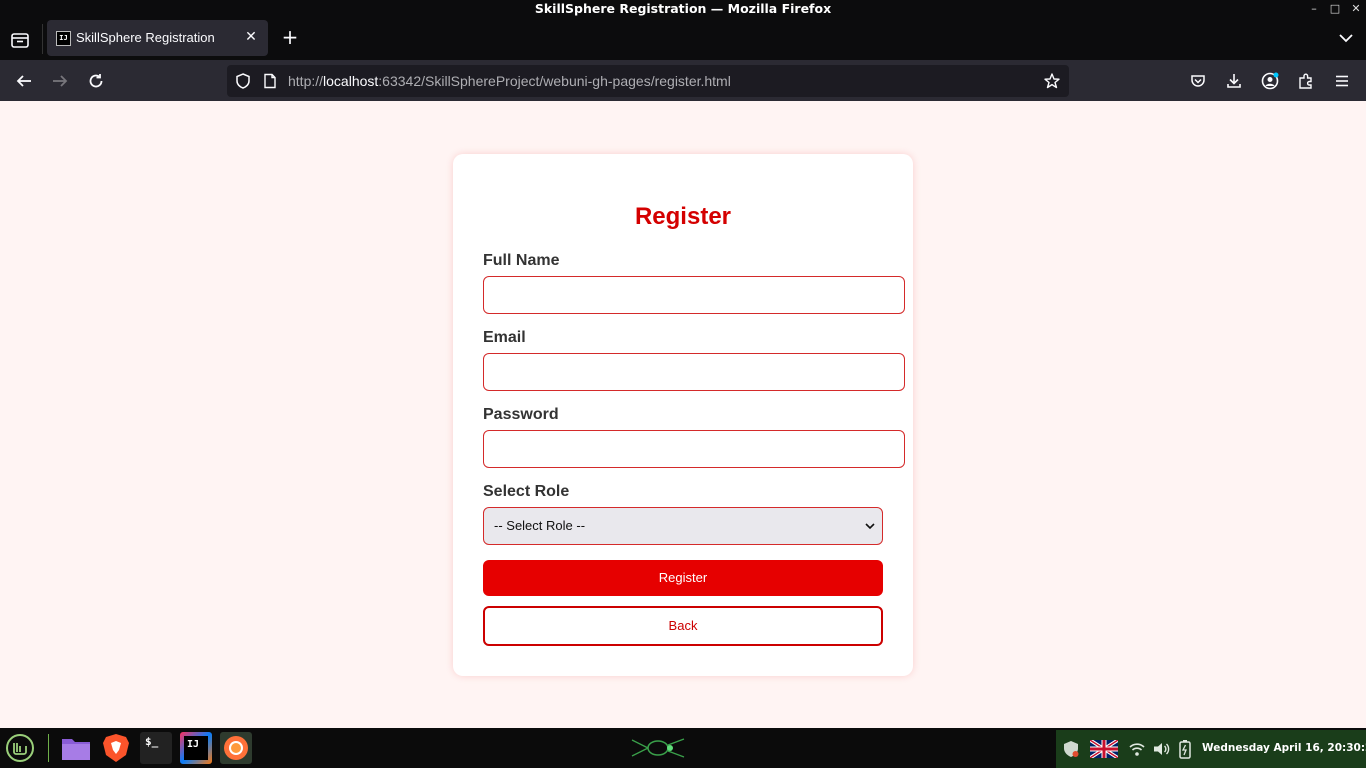 Image resolution: width=1366 pixels, height=768 pixels. Describe the element at coordinates (521, 260) in the screenshot. I see `full-name-label: Full Name` at that location.